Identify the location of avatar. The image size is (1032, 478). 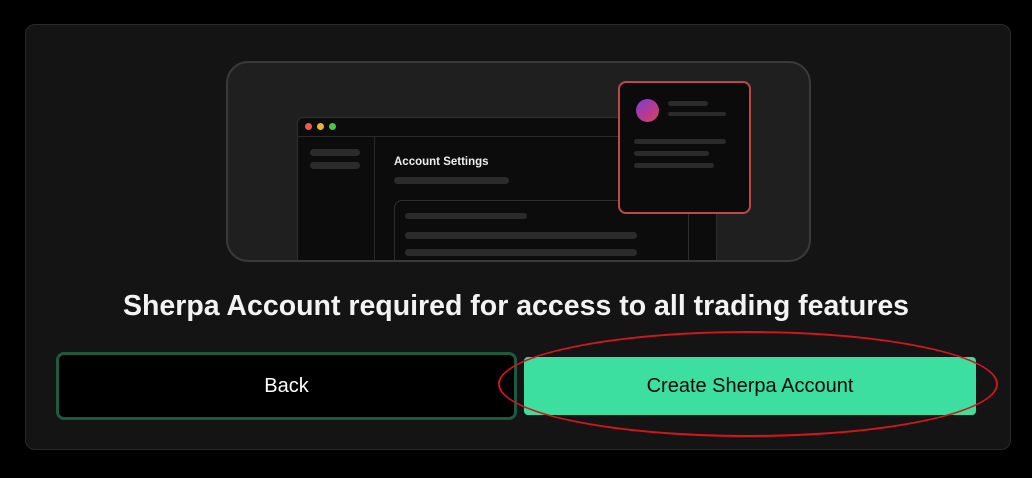
(647, 110).